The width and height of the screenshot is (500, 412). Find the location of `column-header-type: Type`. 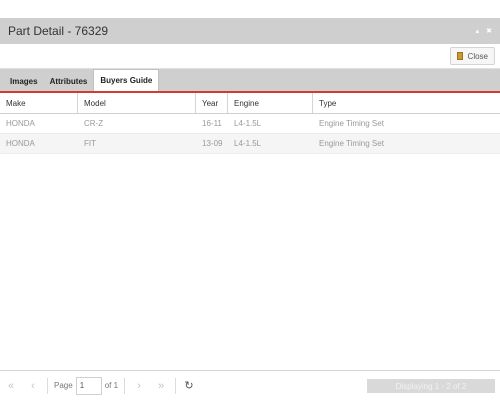

column-header-type: Type is located at coordinates (406, 103).